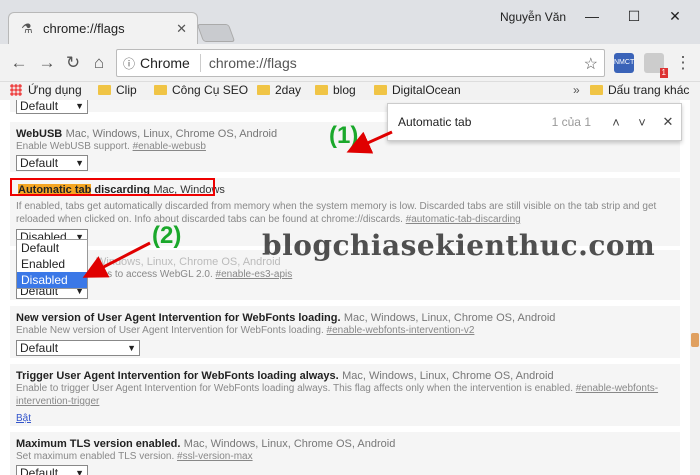  I want to click on other-bookmarks: Dấu trang khác, so click(639, 90).